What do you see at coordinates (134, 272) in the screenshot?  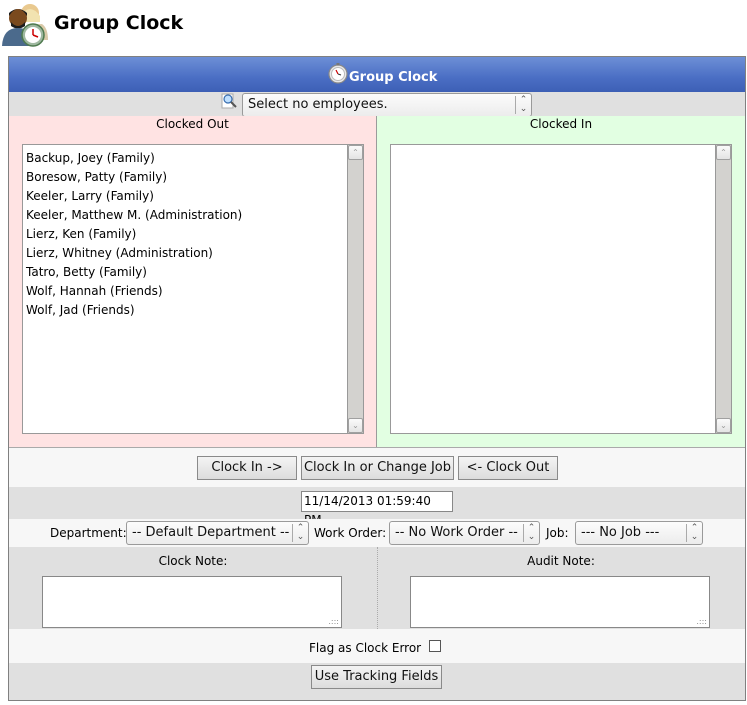 I see `employee-list-item: Tatro, Betty (Family)` at bounding box center [134, 272].